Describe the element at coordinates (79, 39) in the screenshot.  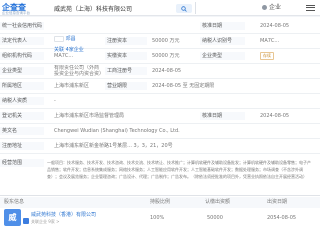
I see `legal-person-block: 邓昌` at that location.